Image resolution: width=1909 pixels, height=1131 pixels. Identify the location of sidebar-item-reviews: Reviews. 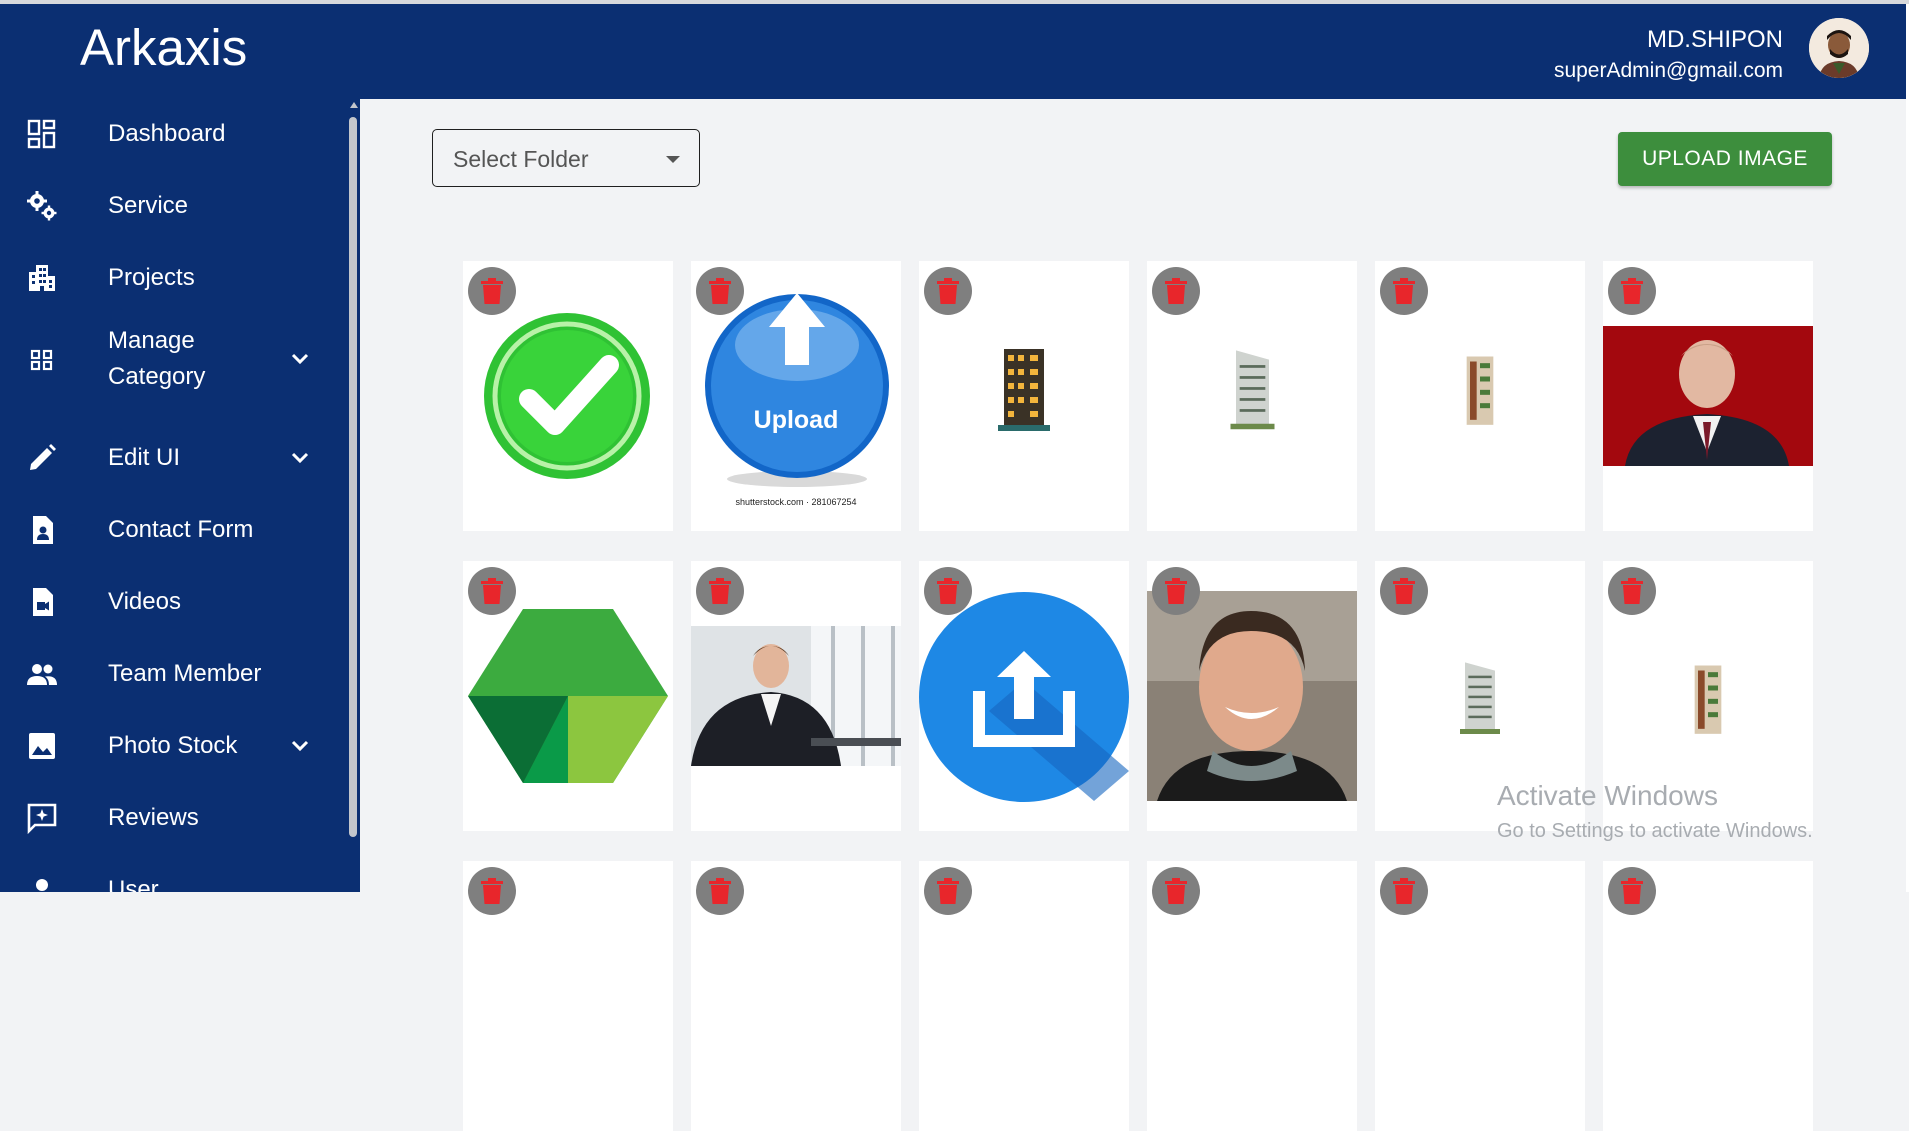
(170, 818).